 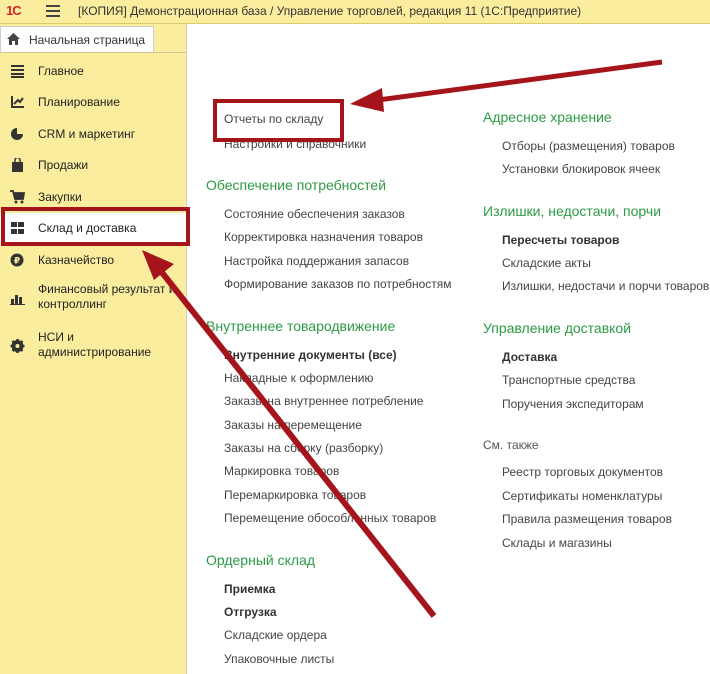 I want to click on planning-icon, so click(x=17, y=102).